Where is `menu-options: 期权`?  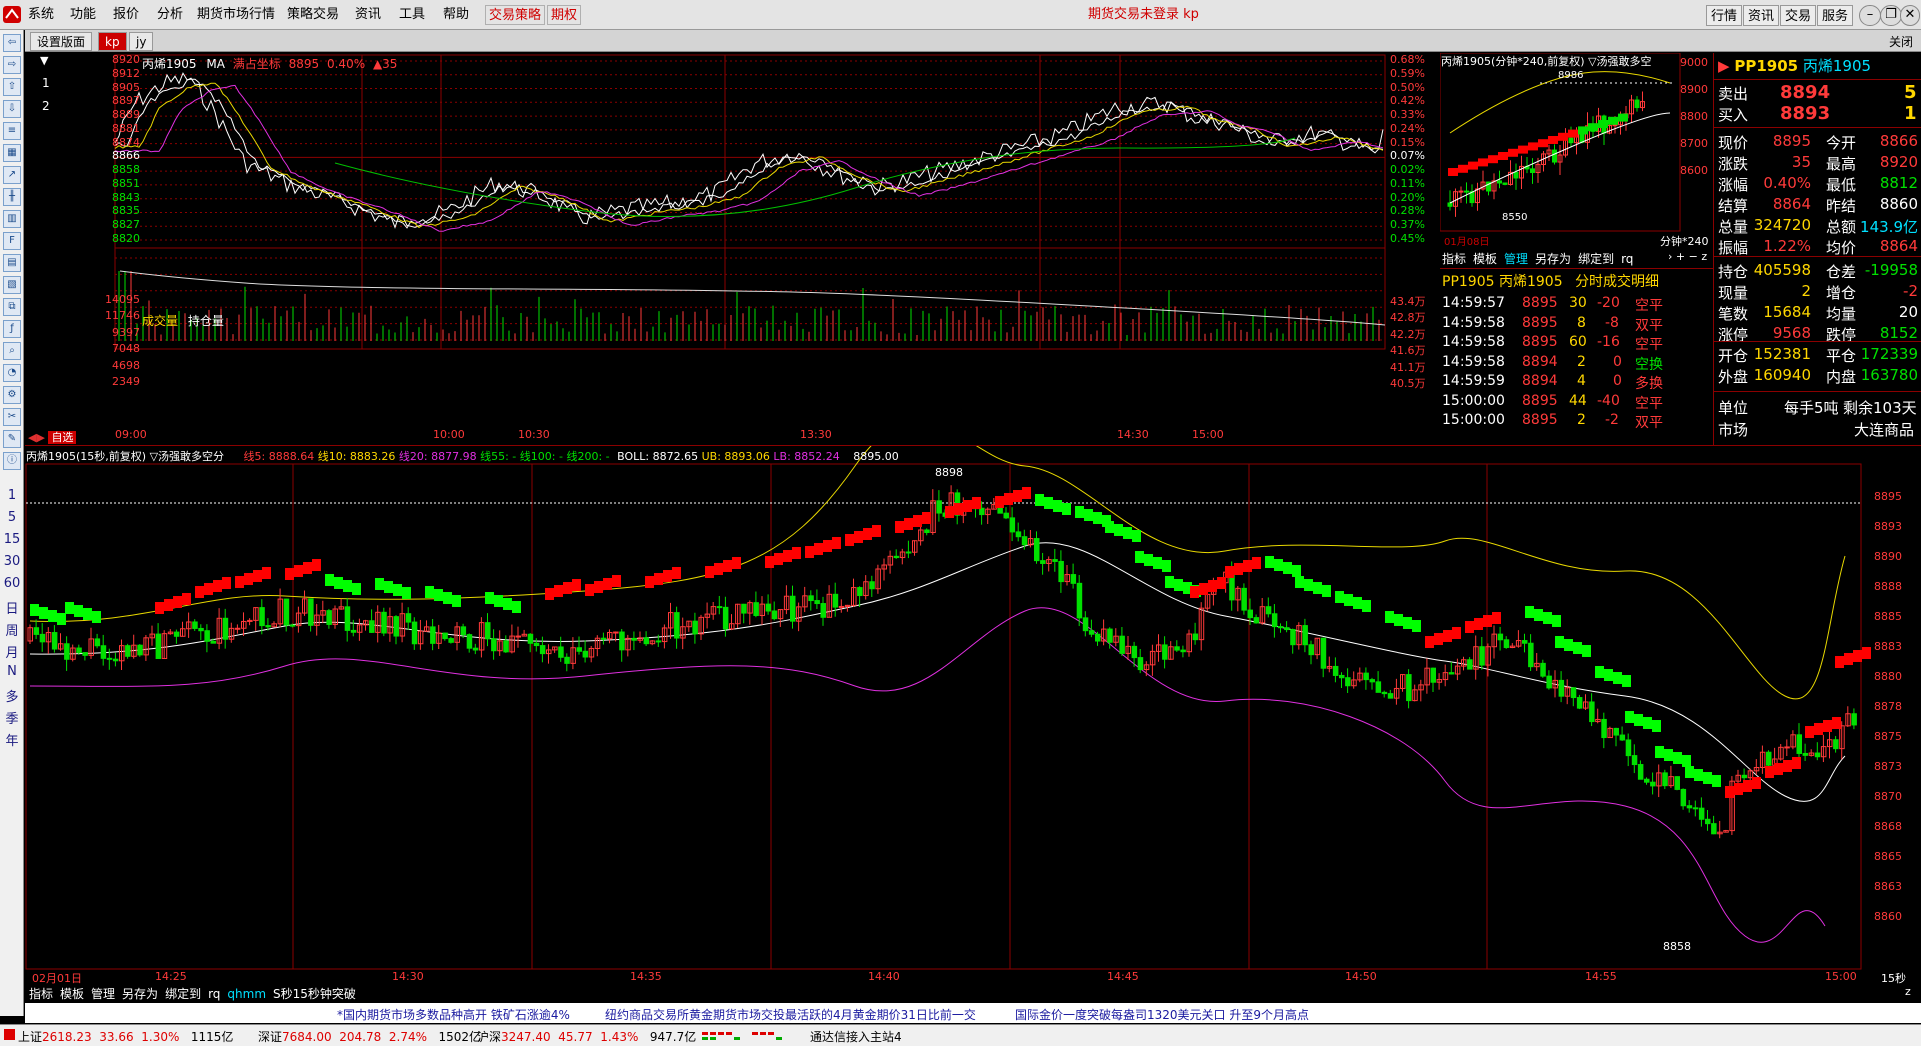 menu-options: 期权 is located at coordinates (564, 15).